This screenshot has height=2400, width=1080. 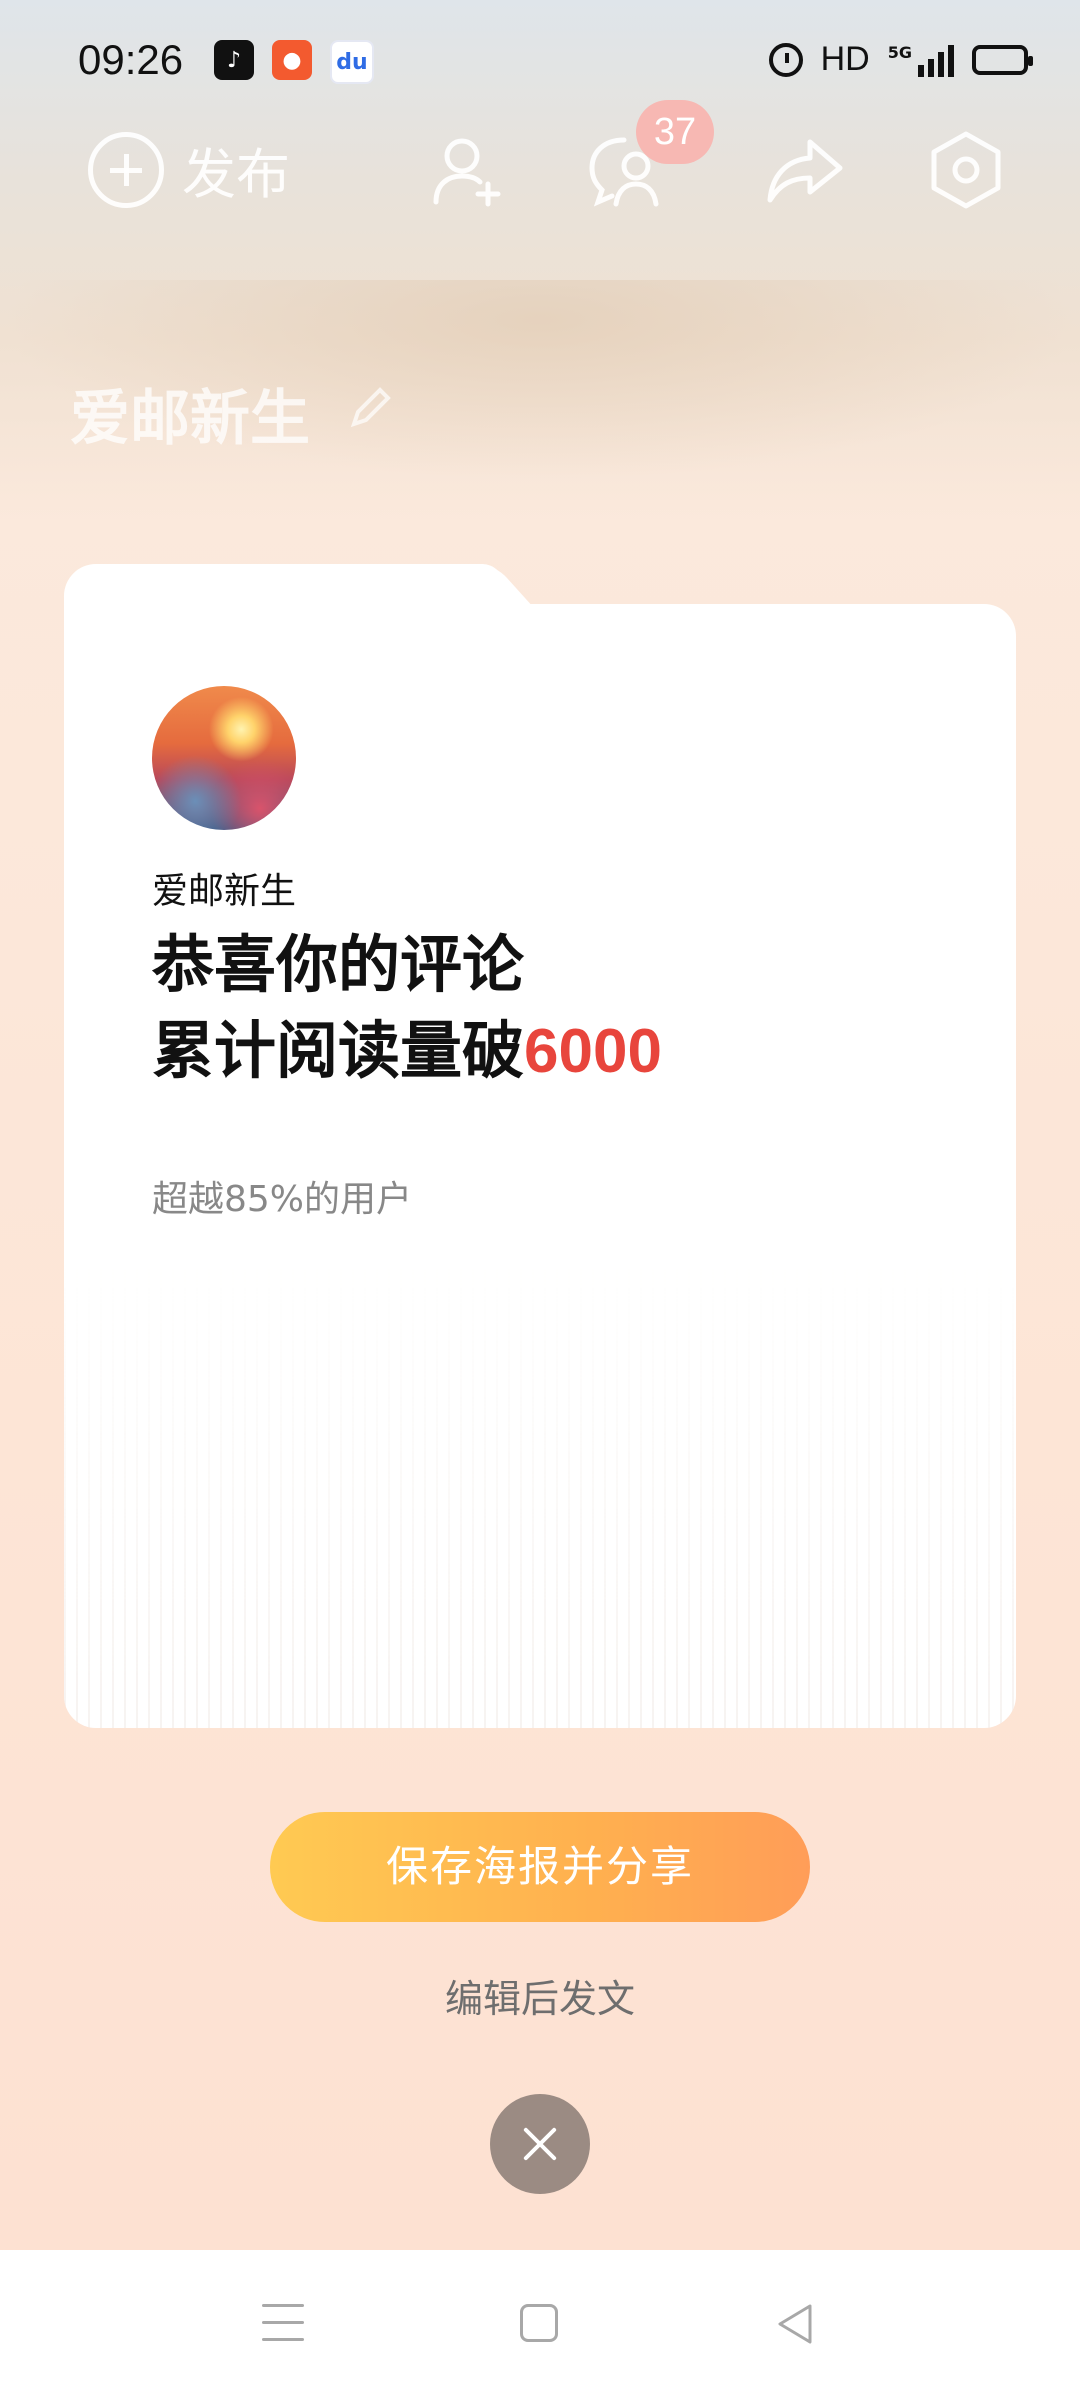 I want to click on profile-name: 爱邮新生, so click(x=190, y=419).